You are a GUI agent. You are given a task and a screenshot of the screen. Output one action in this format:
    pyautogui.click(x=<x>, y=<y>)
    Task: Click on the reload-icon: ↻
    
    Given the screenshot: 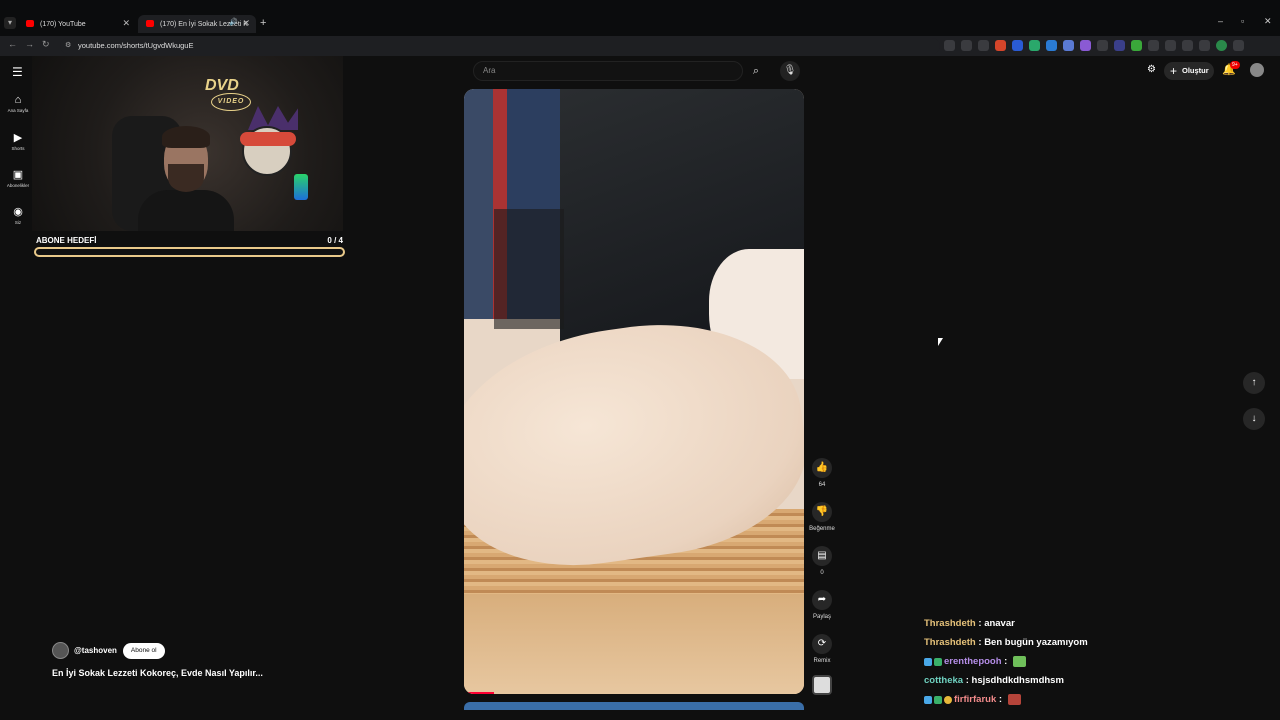 What is the action you would take?
    pyautogui.click(x=46, y=44)
    